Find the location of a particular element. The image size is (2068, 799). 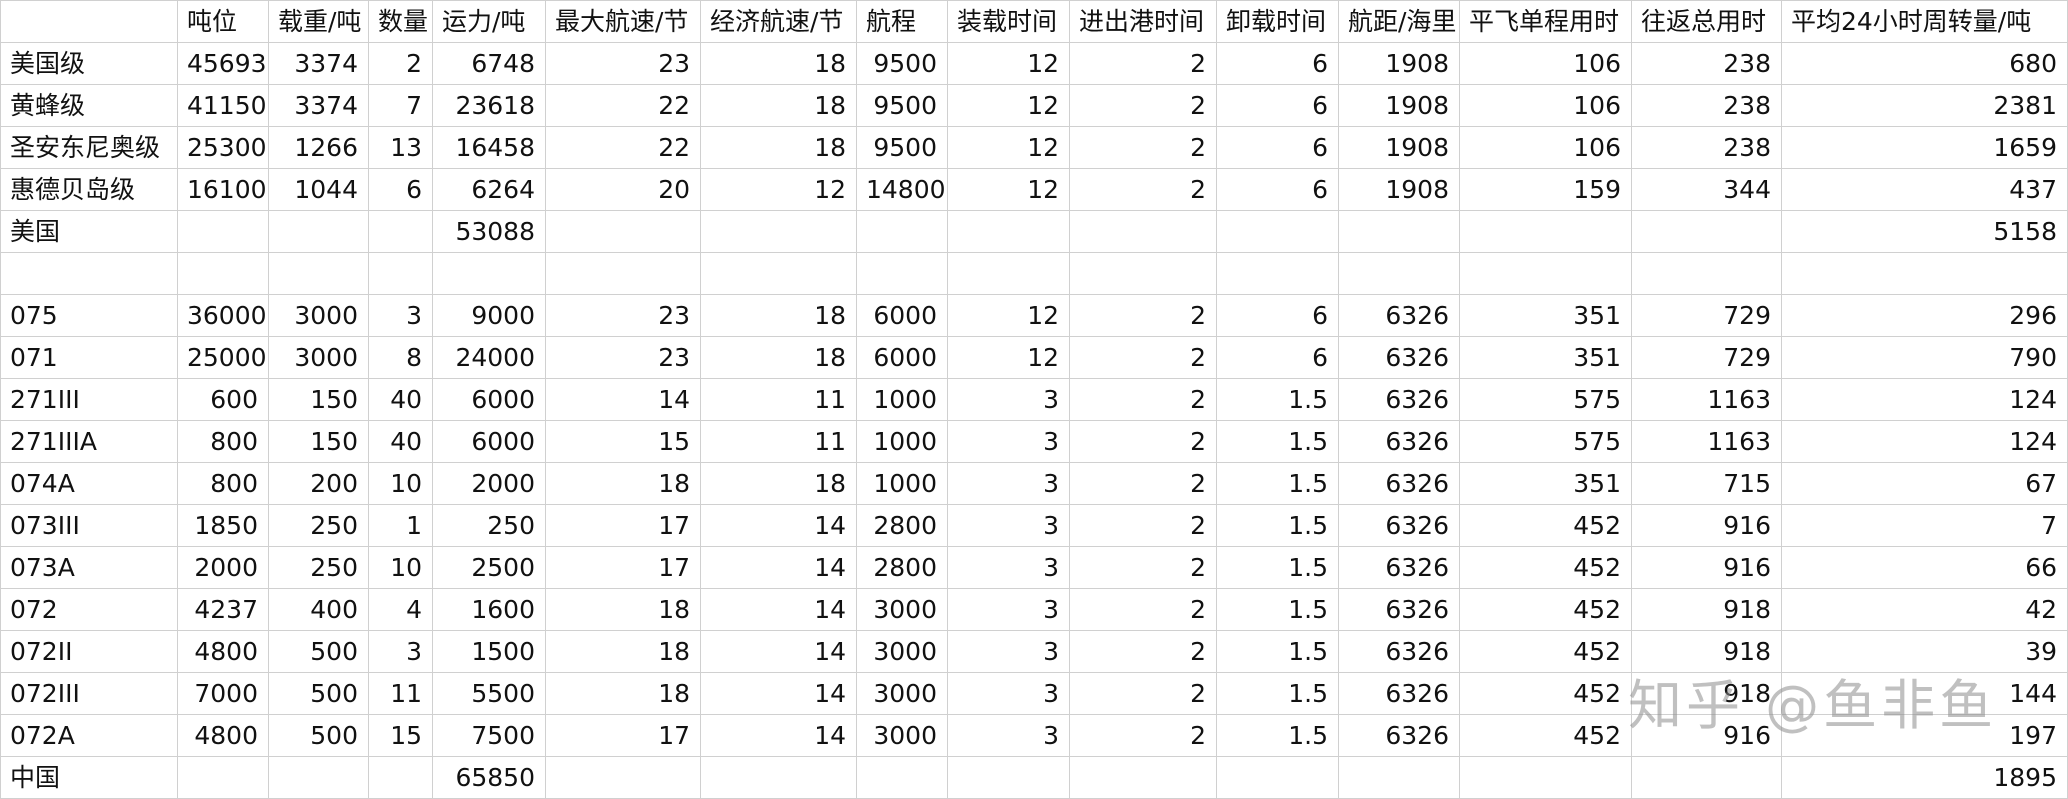

table-cell: 20 is located at coordinates (623, 189).